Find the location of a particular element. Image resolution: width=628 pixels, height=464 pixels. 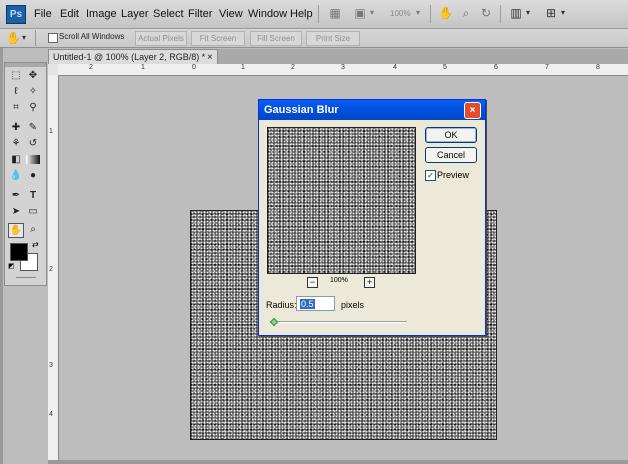

radius-slider-track is located at coordinates (339, 322).